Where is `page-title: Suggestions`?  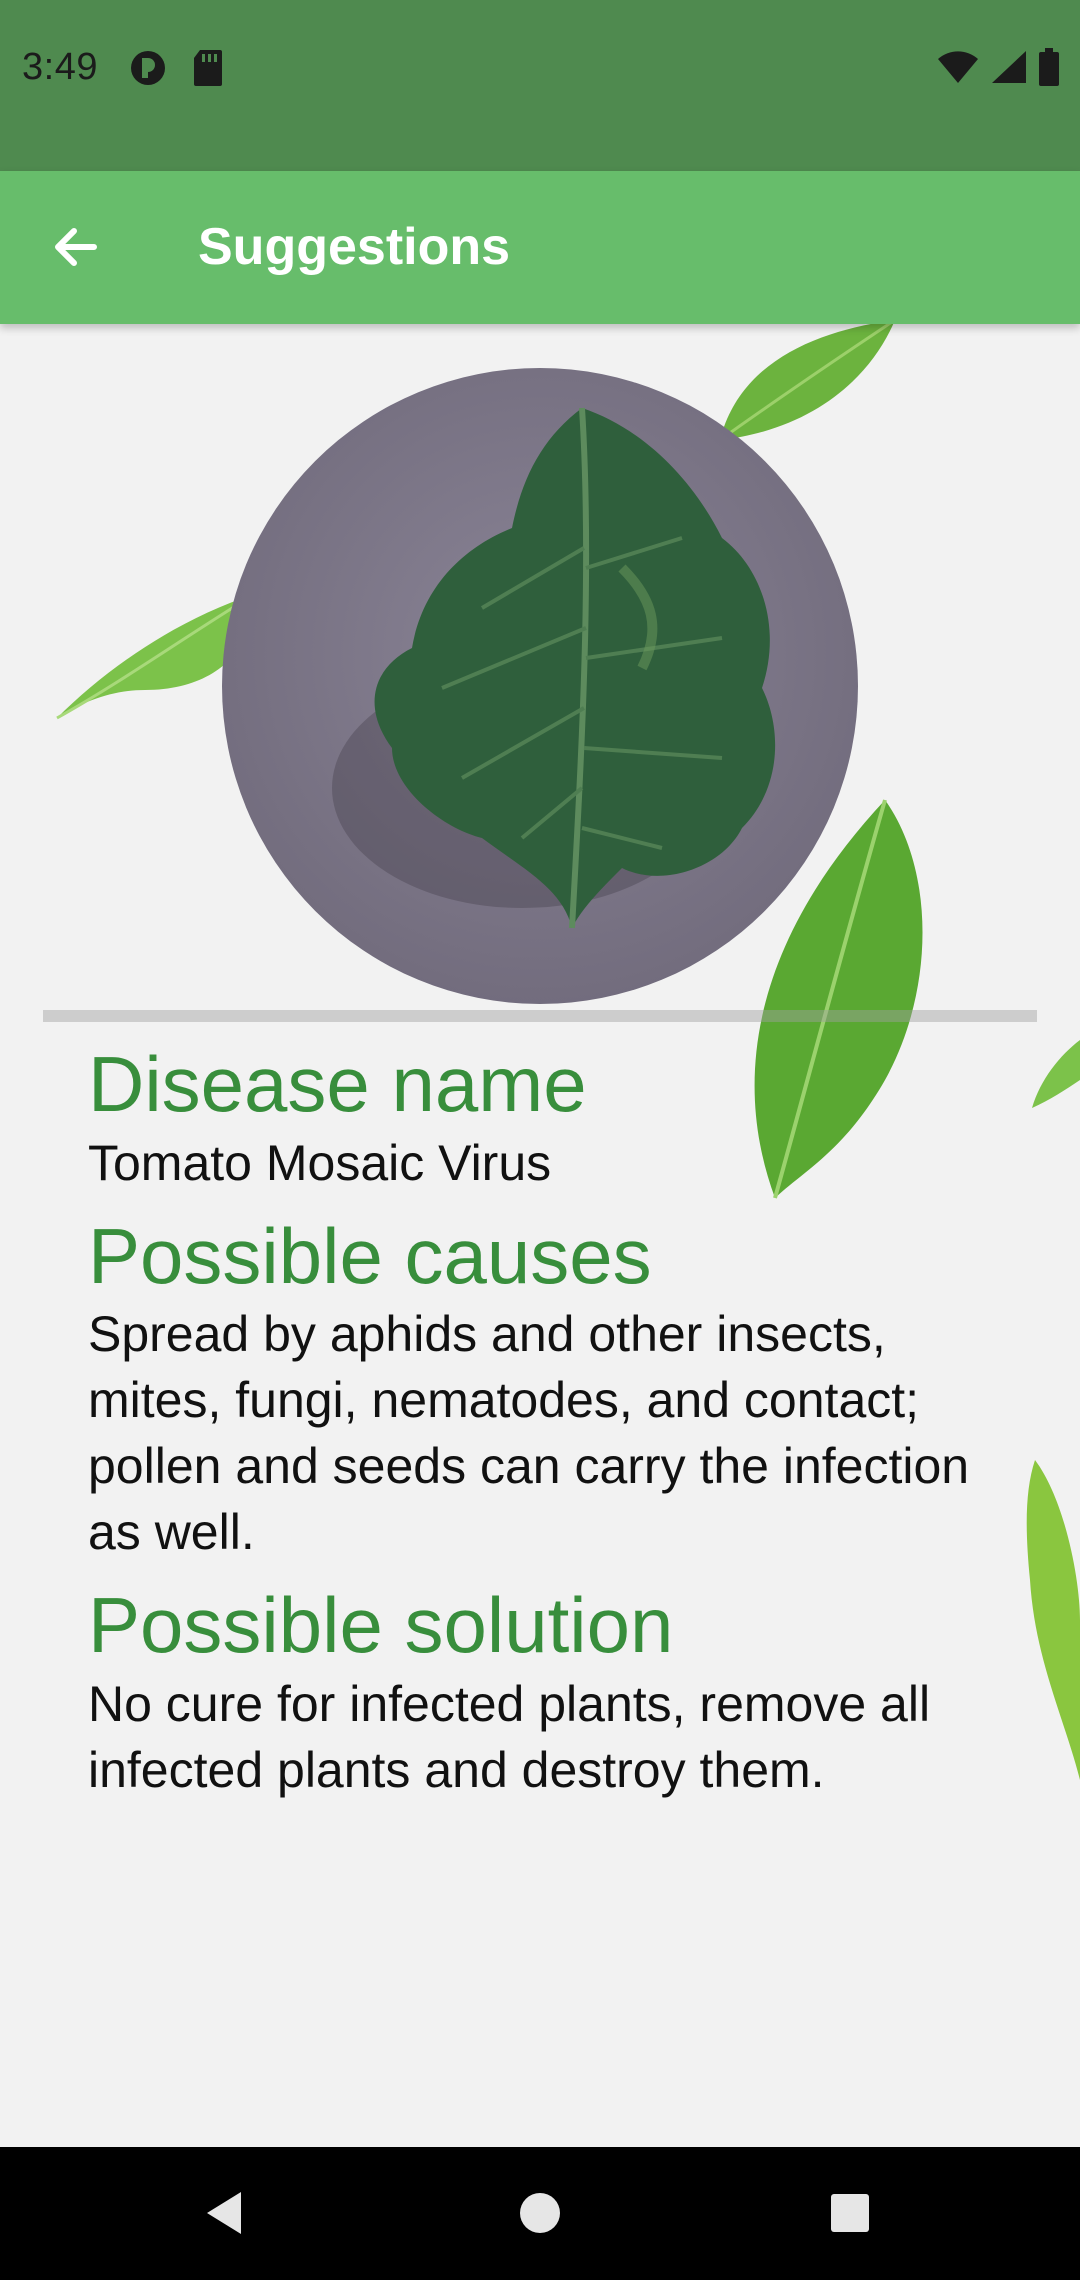
page-title: Suggestions is located at coordinates (354, 247).